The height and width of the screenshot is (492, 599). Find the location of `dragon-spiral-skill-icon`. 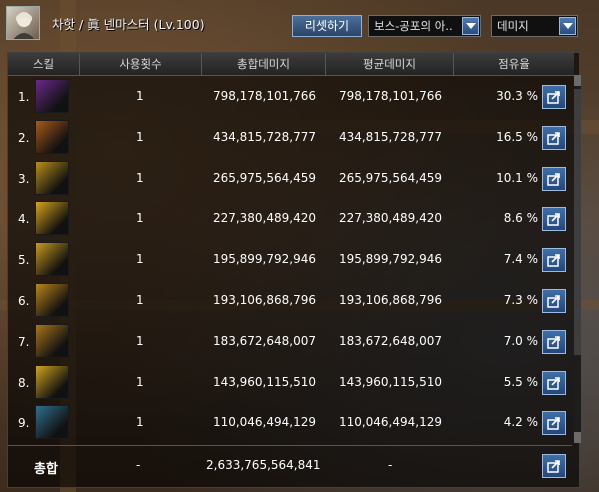

dragon-spiral-skill-icon is located at coordinates (52, 300).